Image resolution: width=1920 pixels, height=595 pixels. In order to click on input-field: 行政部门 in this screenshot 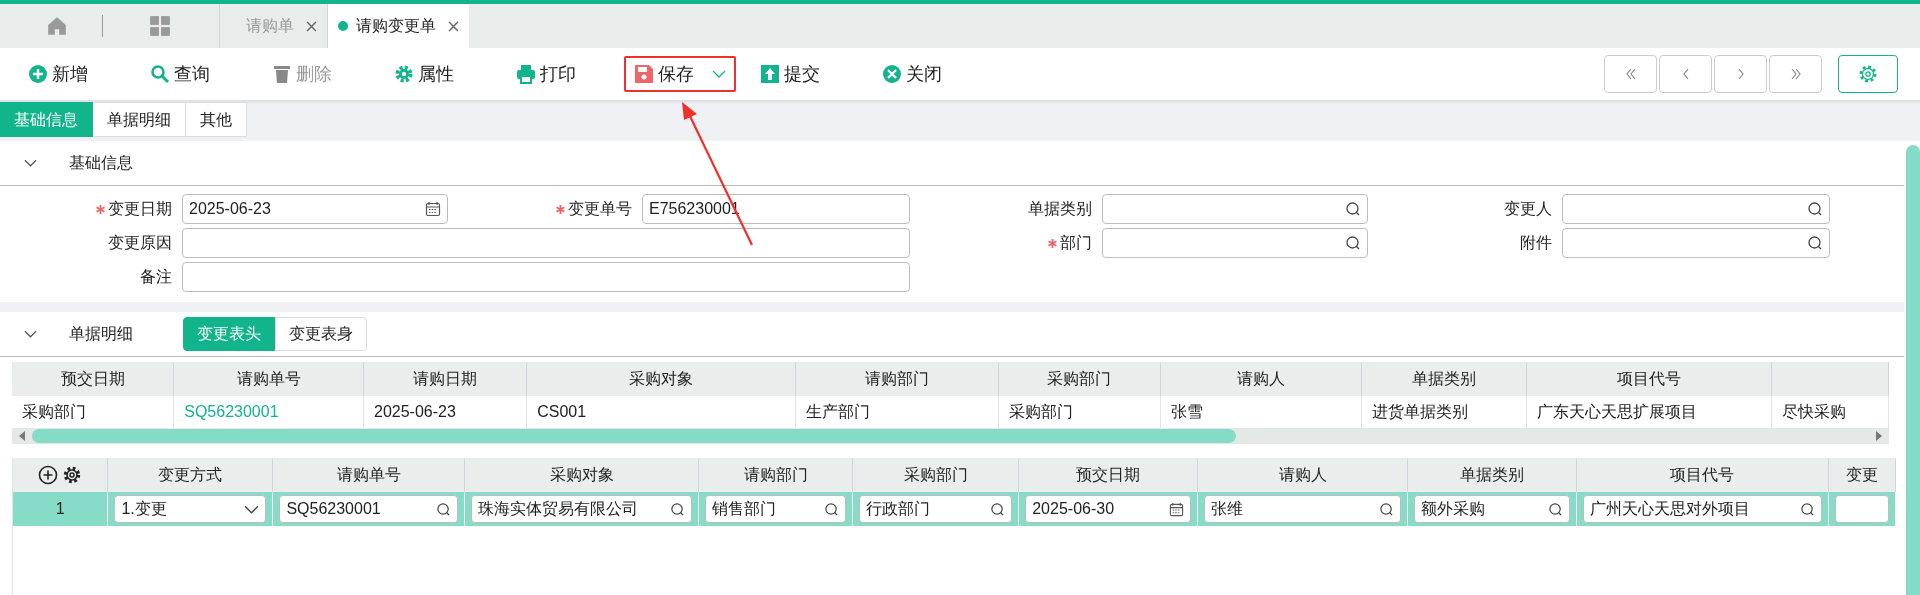, I will do `click(936, 509)`.